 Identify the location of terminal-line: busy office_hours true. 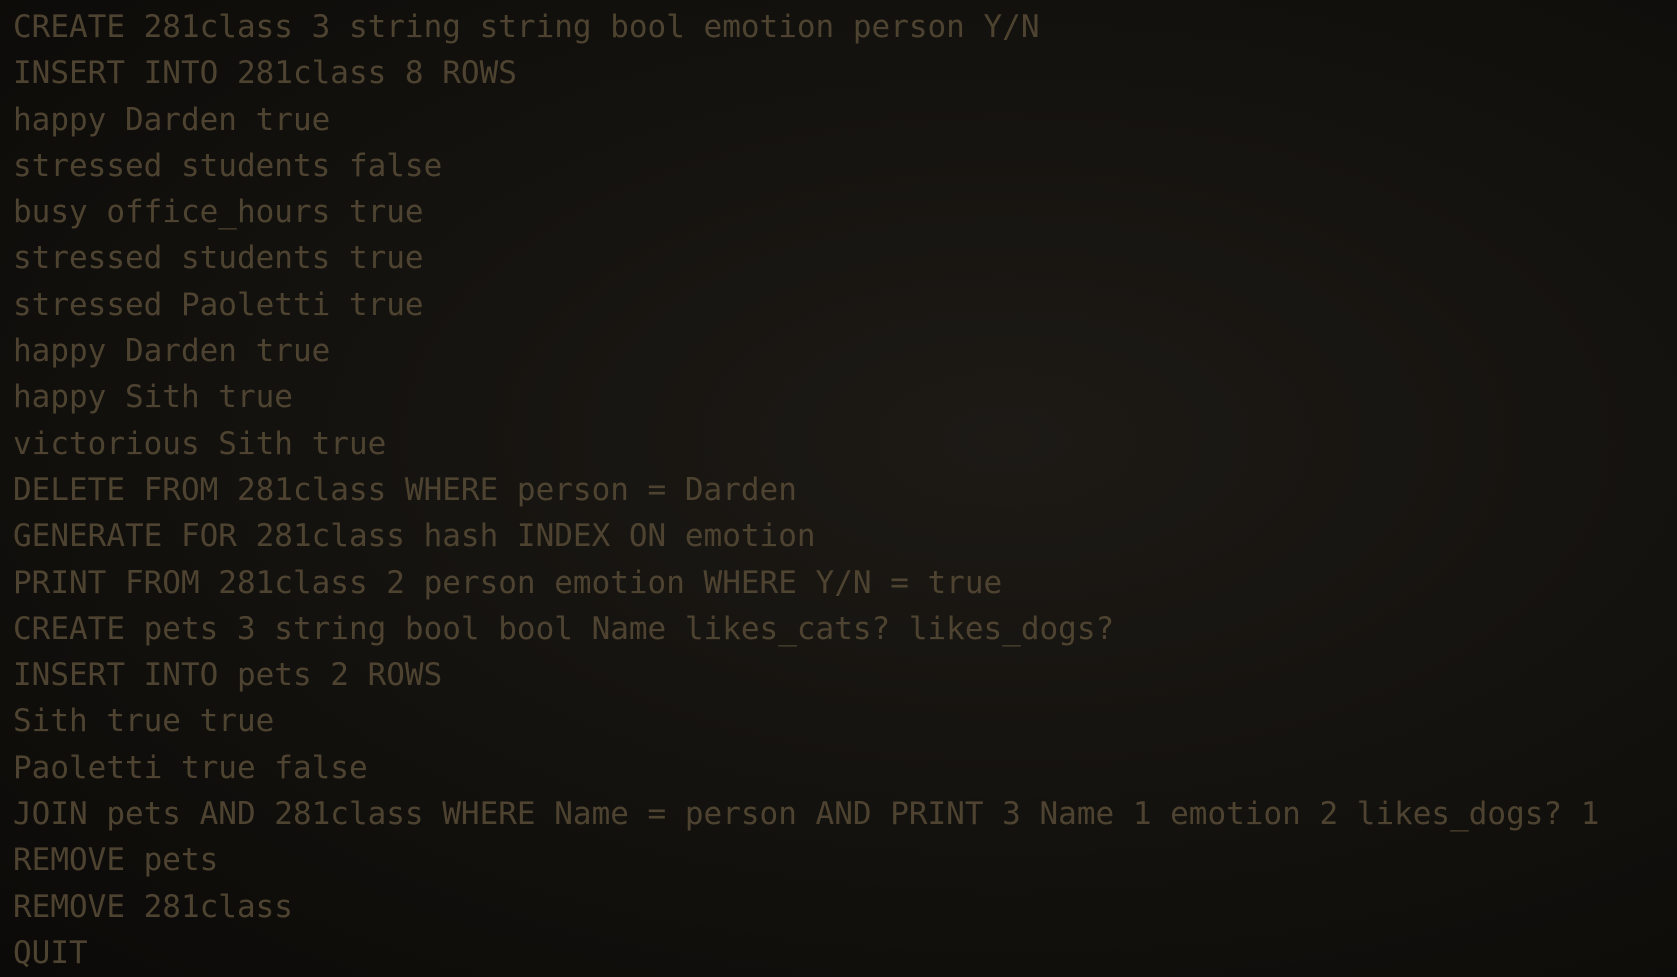
(218, 212).